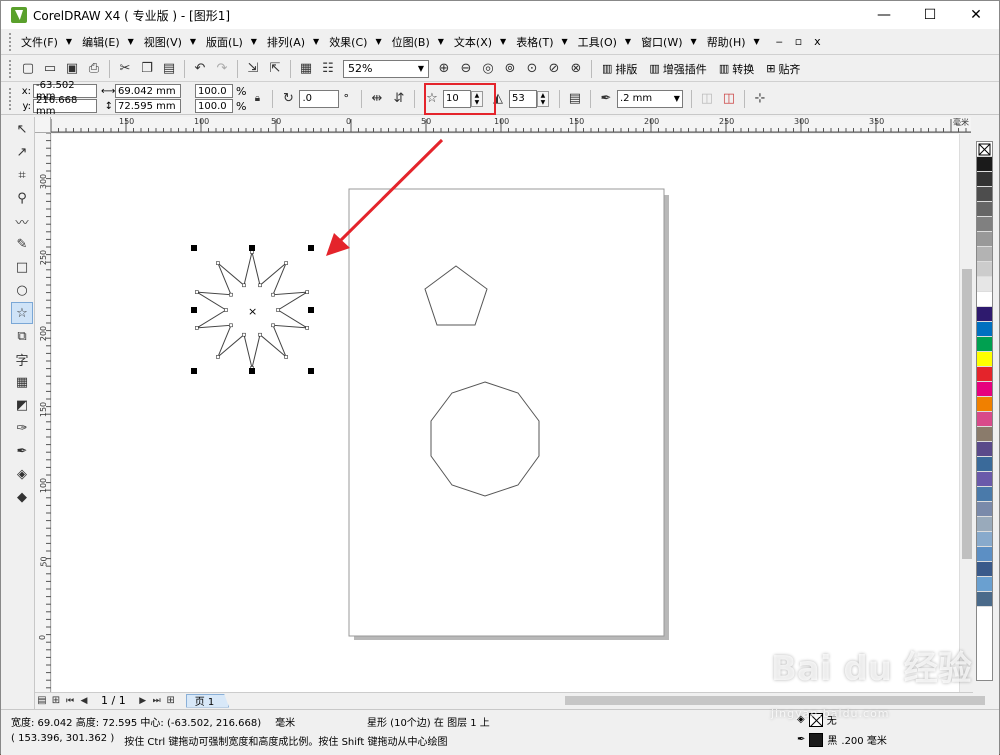 The height and width of the screenshot is (755, 1000). What do you see at coordinates (884, 15) in the screenshot?
I see `minimize-button: —` at bounding box center [884, 15].